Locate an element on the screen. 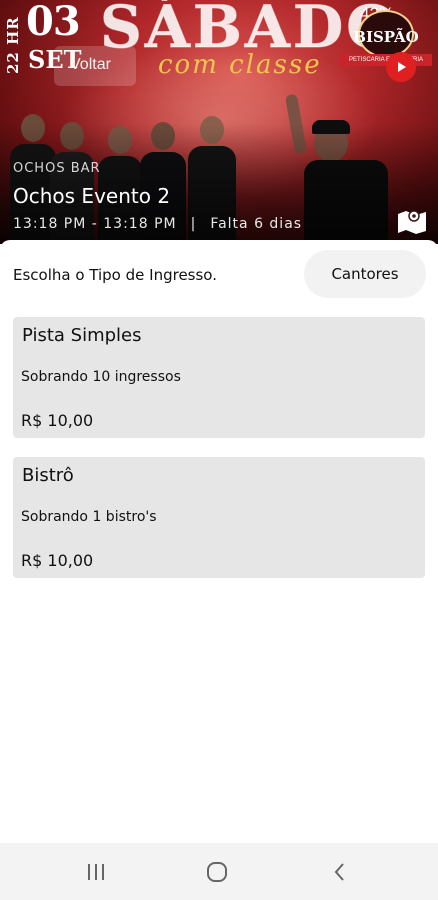 This screenshot has width=438, height=900. home-icon is located at coordinates (217, 872).